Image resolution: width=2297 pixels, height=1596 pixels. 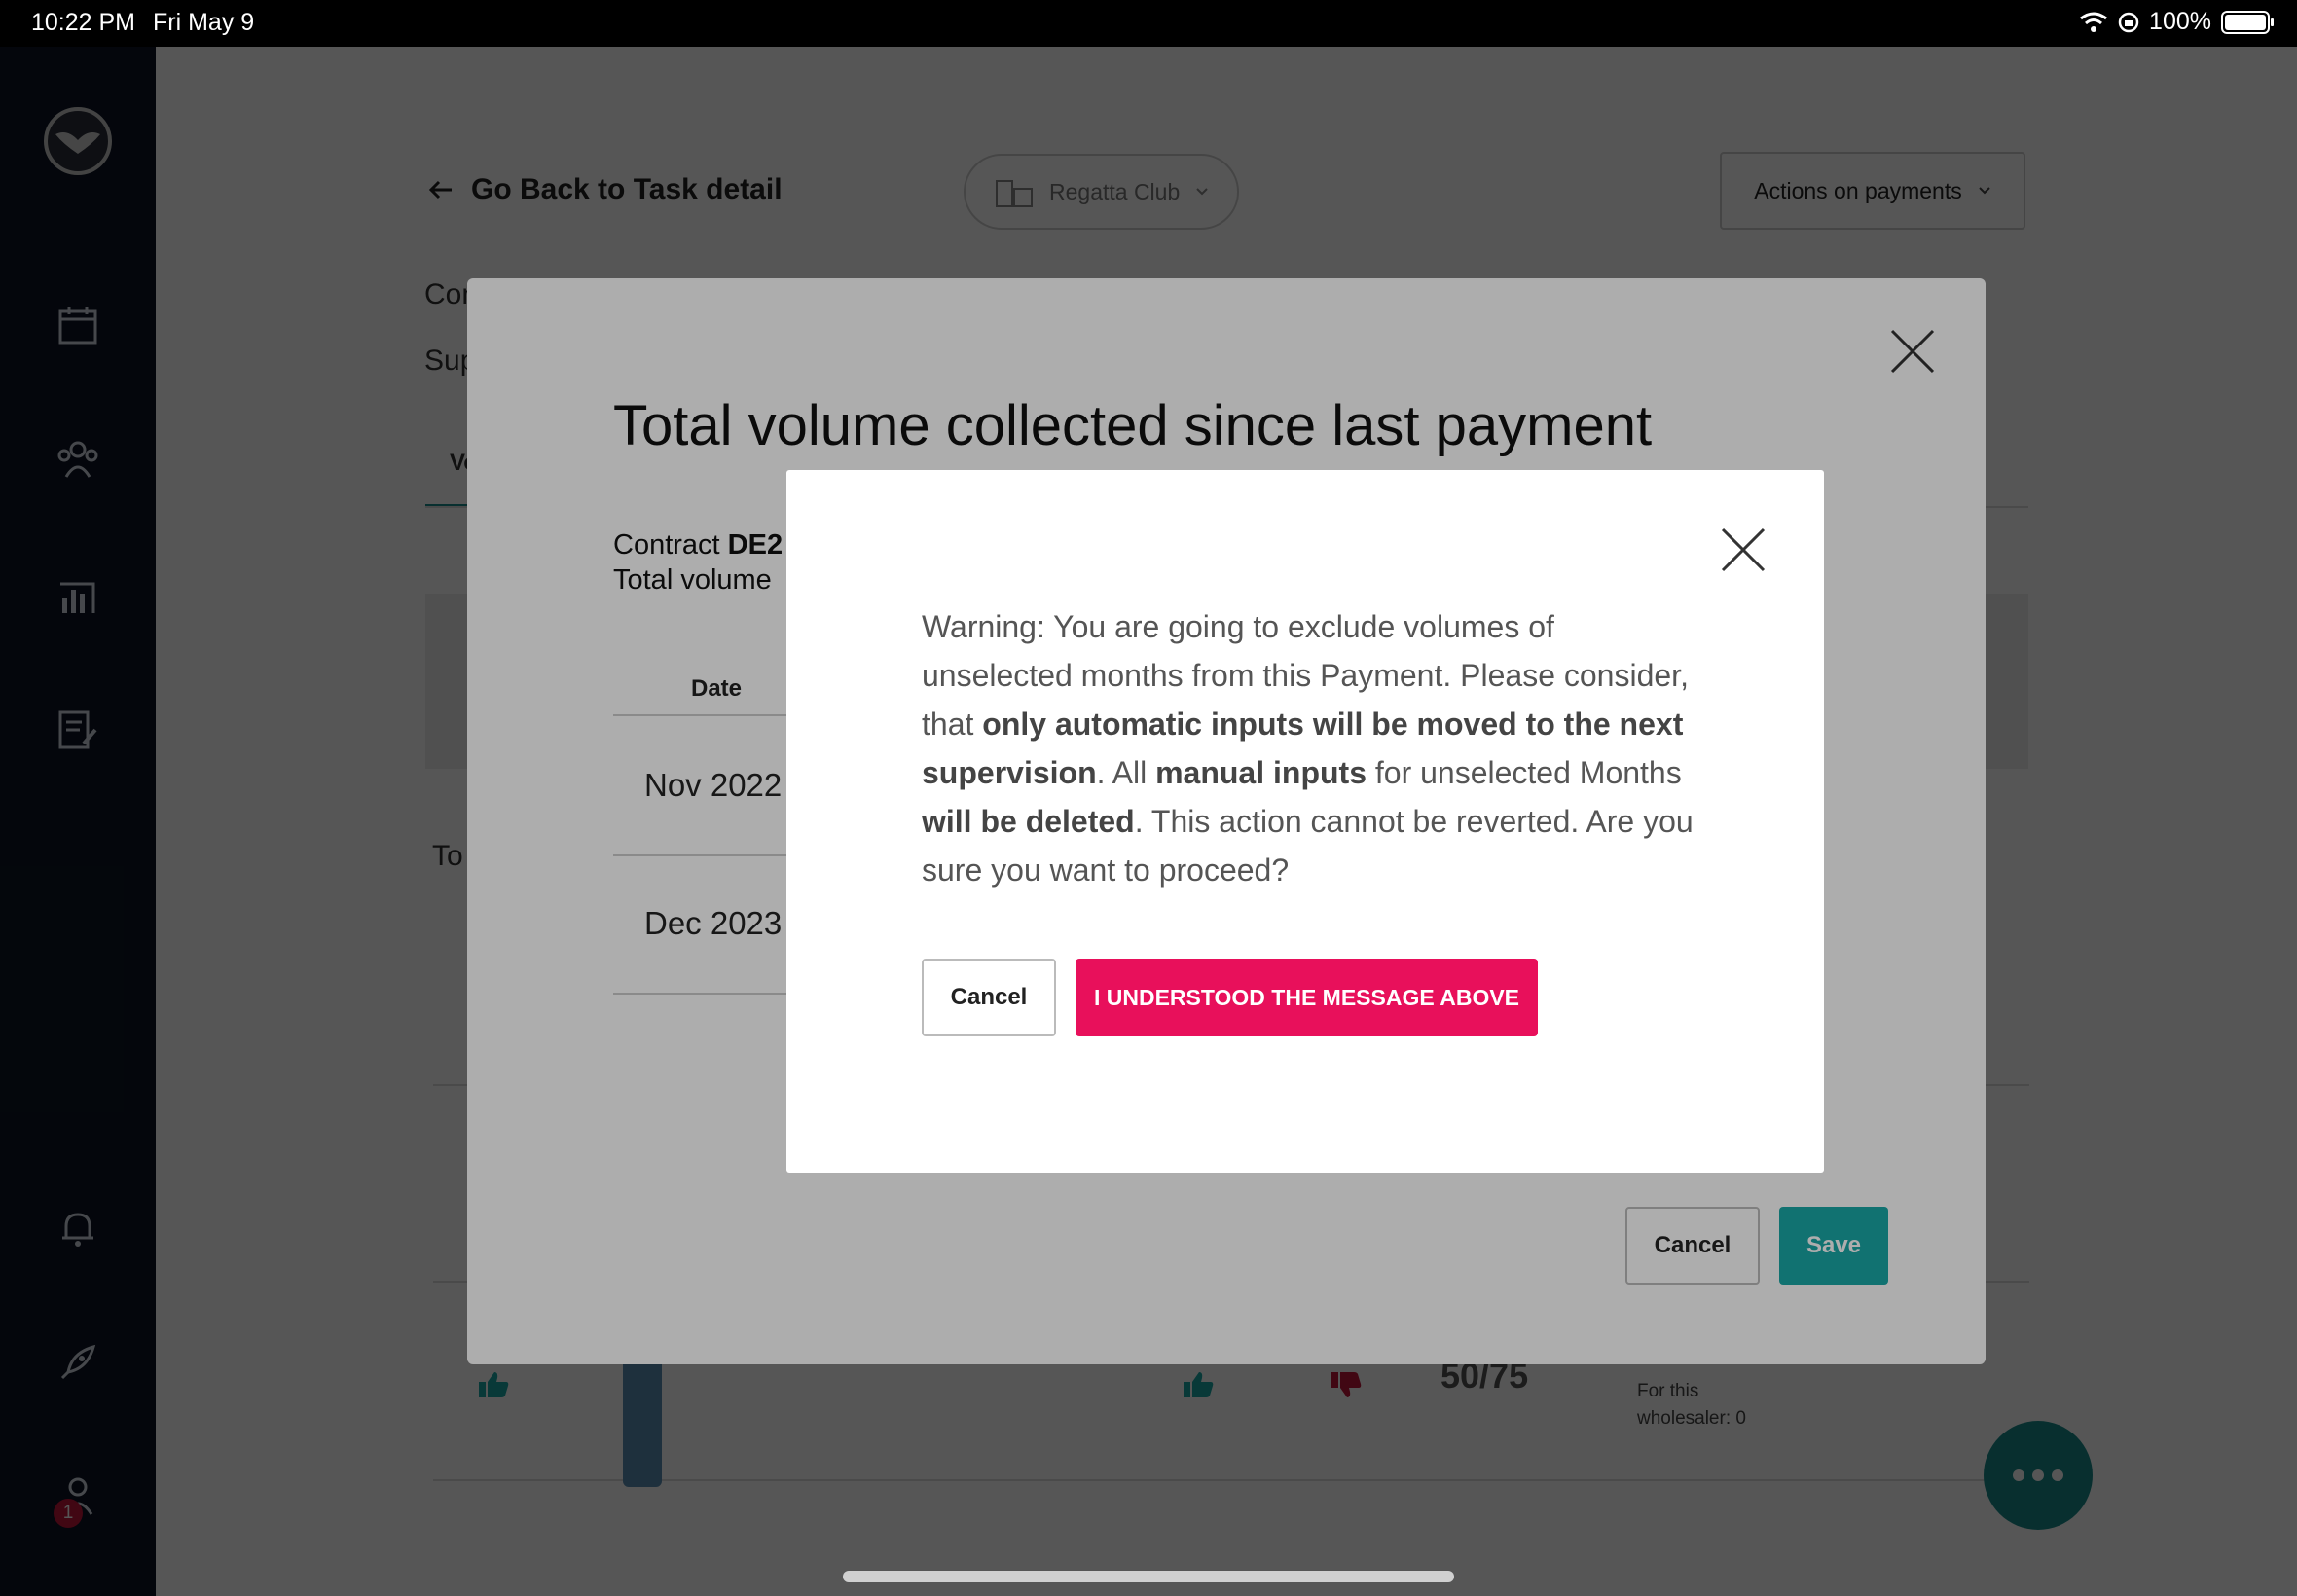 I want to click on close-icon, so click(x=1743, y=550).